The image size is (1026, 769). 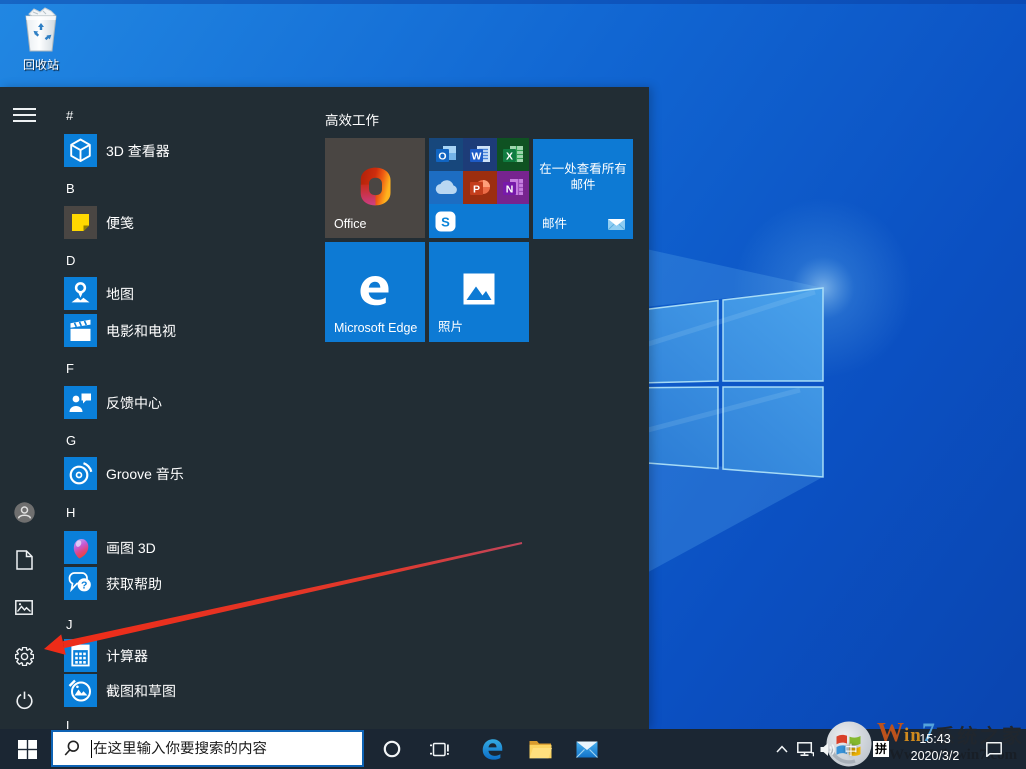 I want to click on app-item-snip-sketch: 截图和草图, so click(x=120, y=690).